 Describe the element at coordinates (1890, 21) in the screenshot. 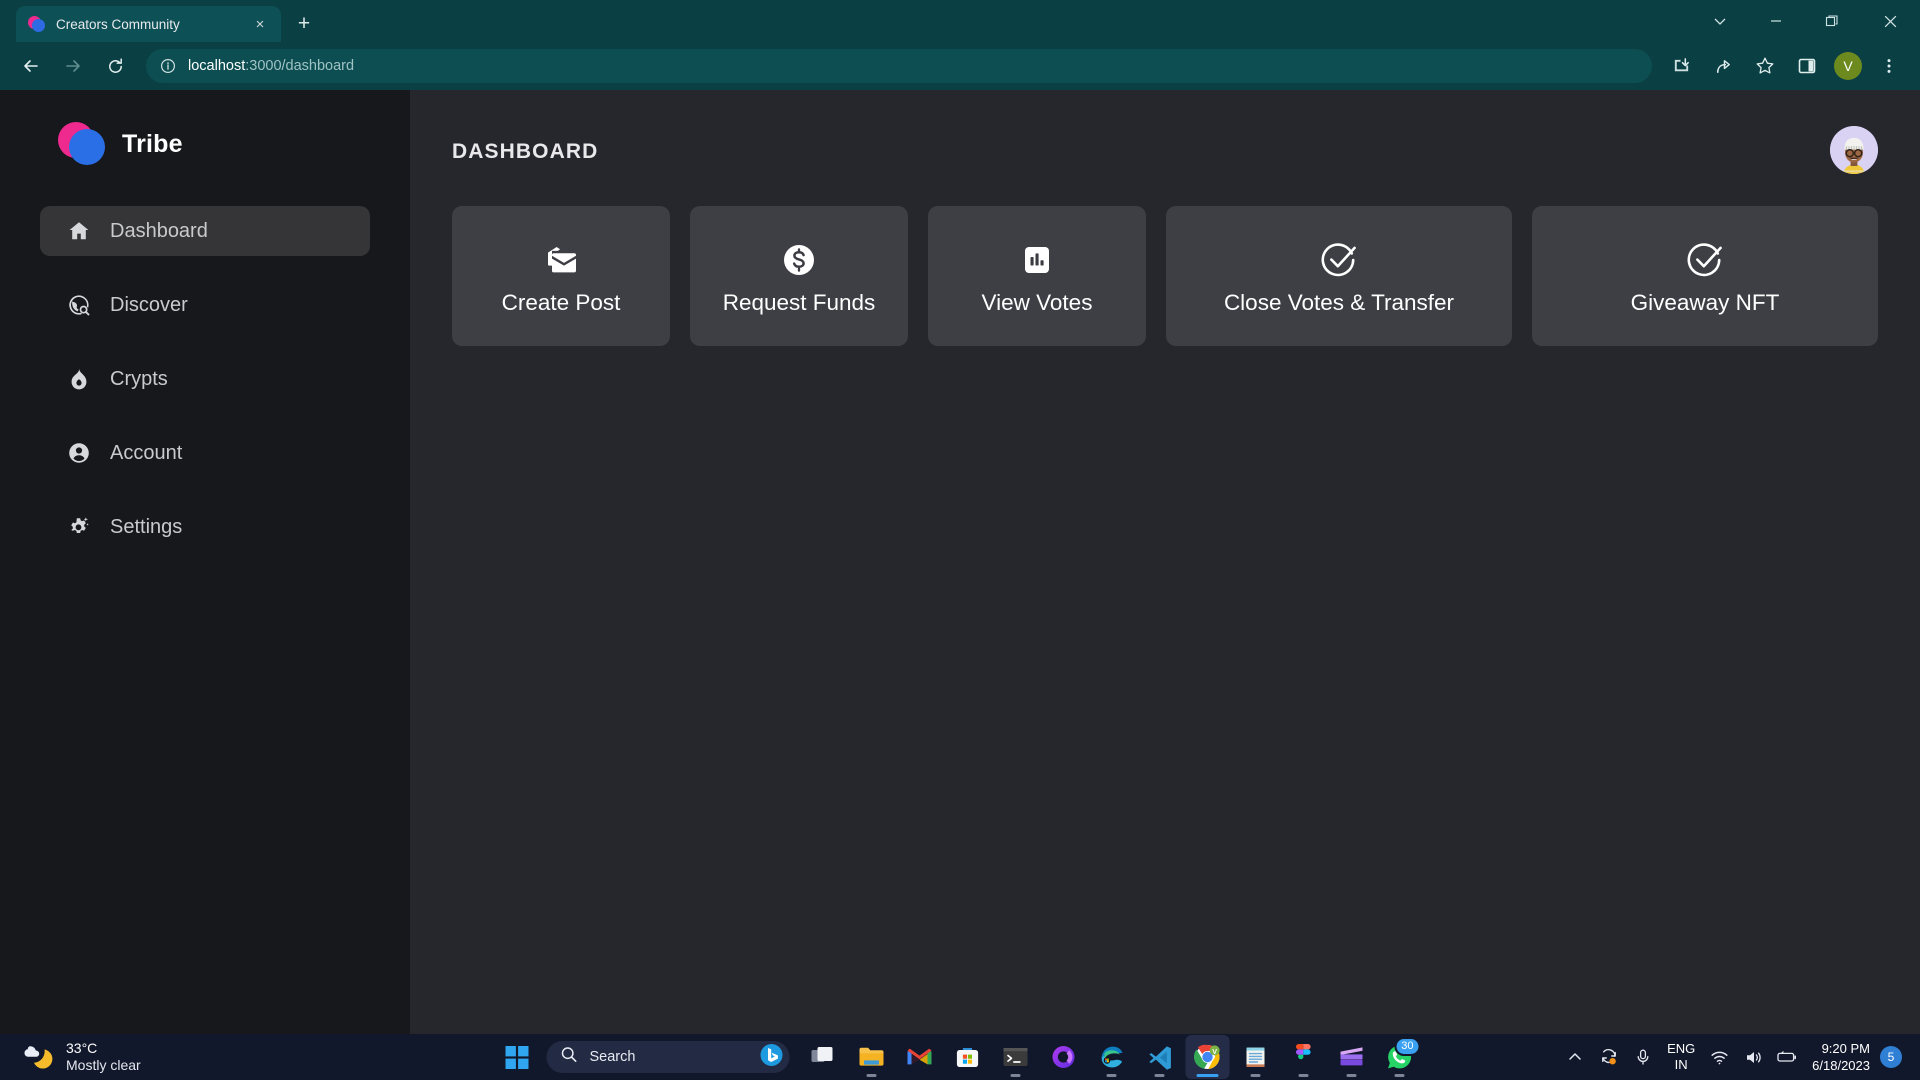

I see `close-icon` at that location.